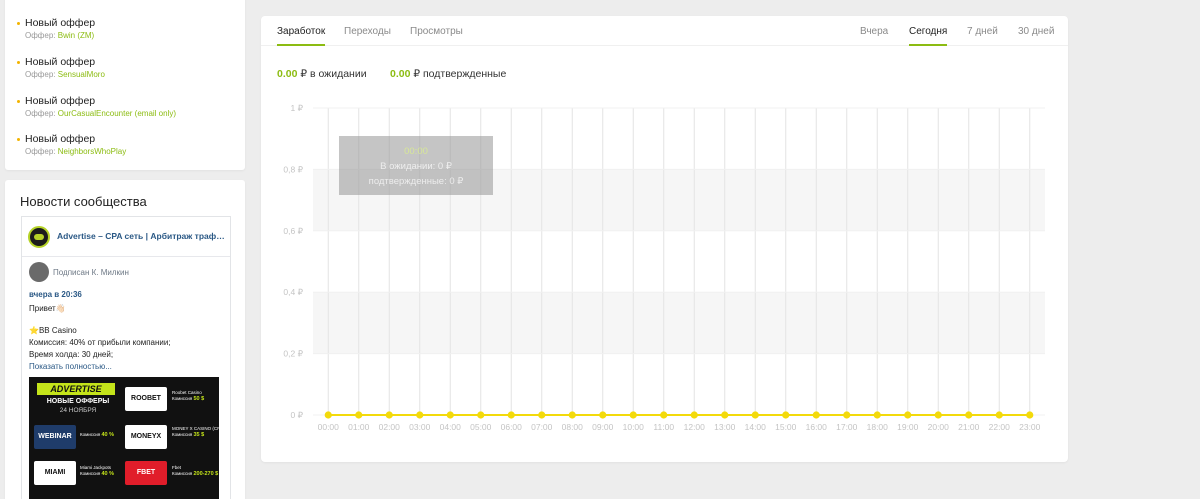  I want to click on post-greeting: Привет👋🏻, so click(47, 308).